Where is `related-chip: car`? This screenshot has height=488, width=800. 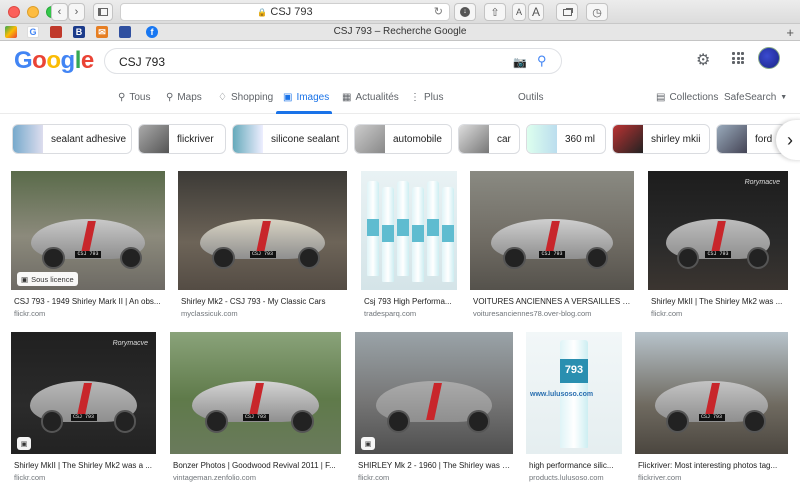 related-chip: car is located at coordinates (489, 139).